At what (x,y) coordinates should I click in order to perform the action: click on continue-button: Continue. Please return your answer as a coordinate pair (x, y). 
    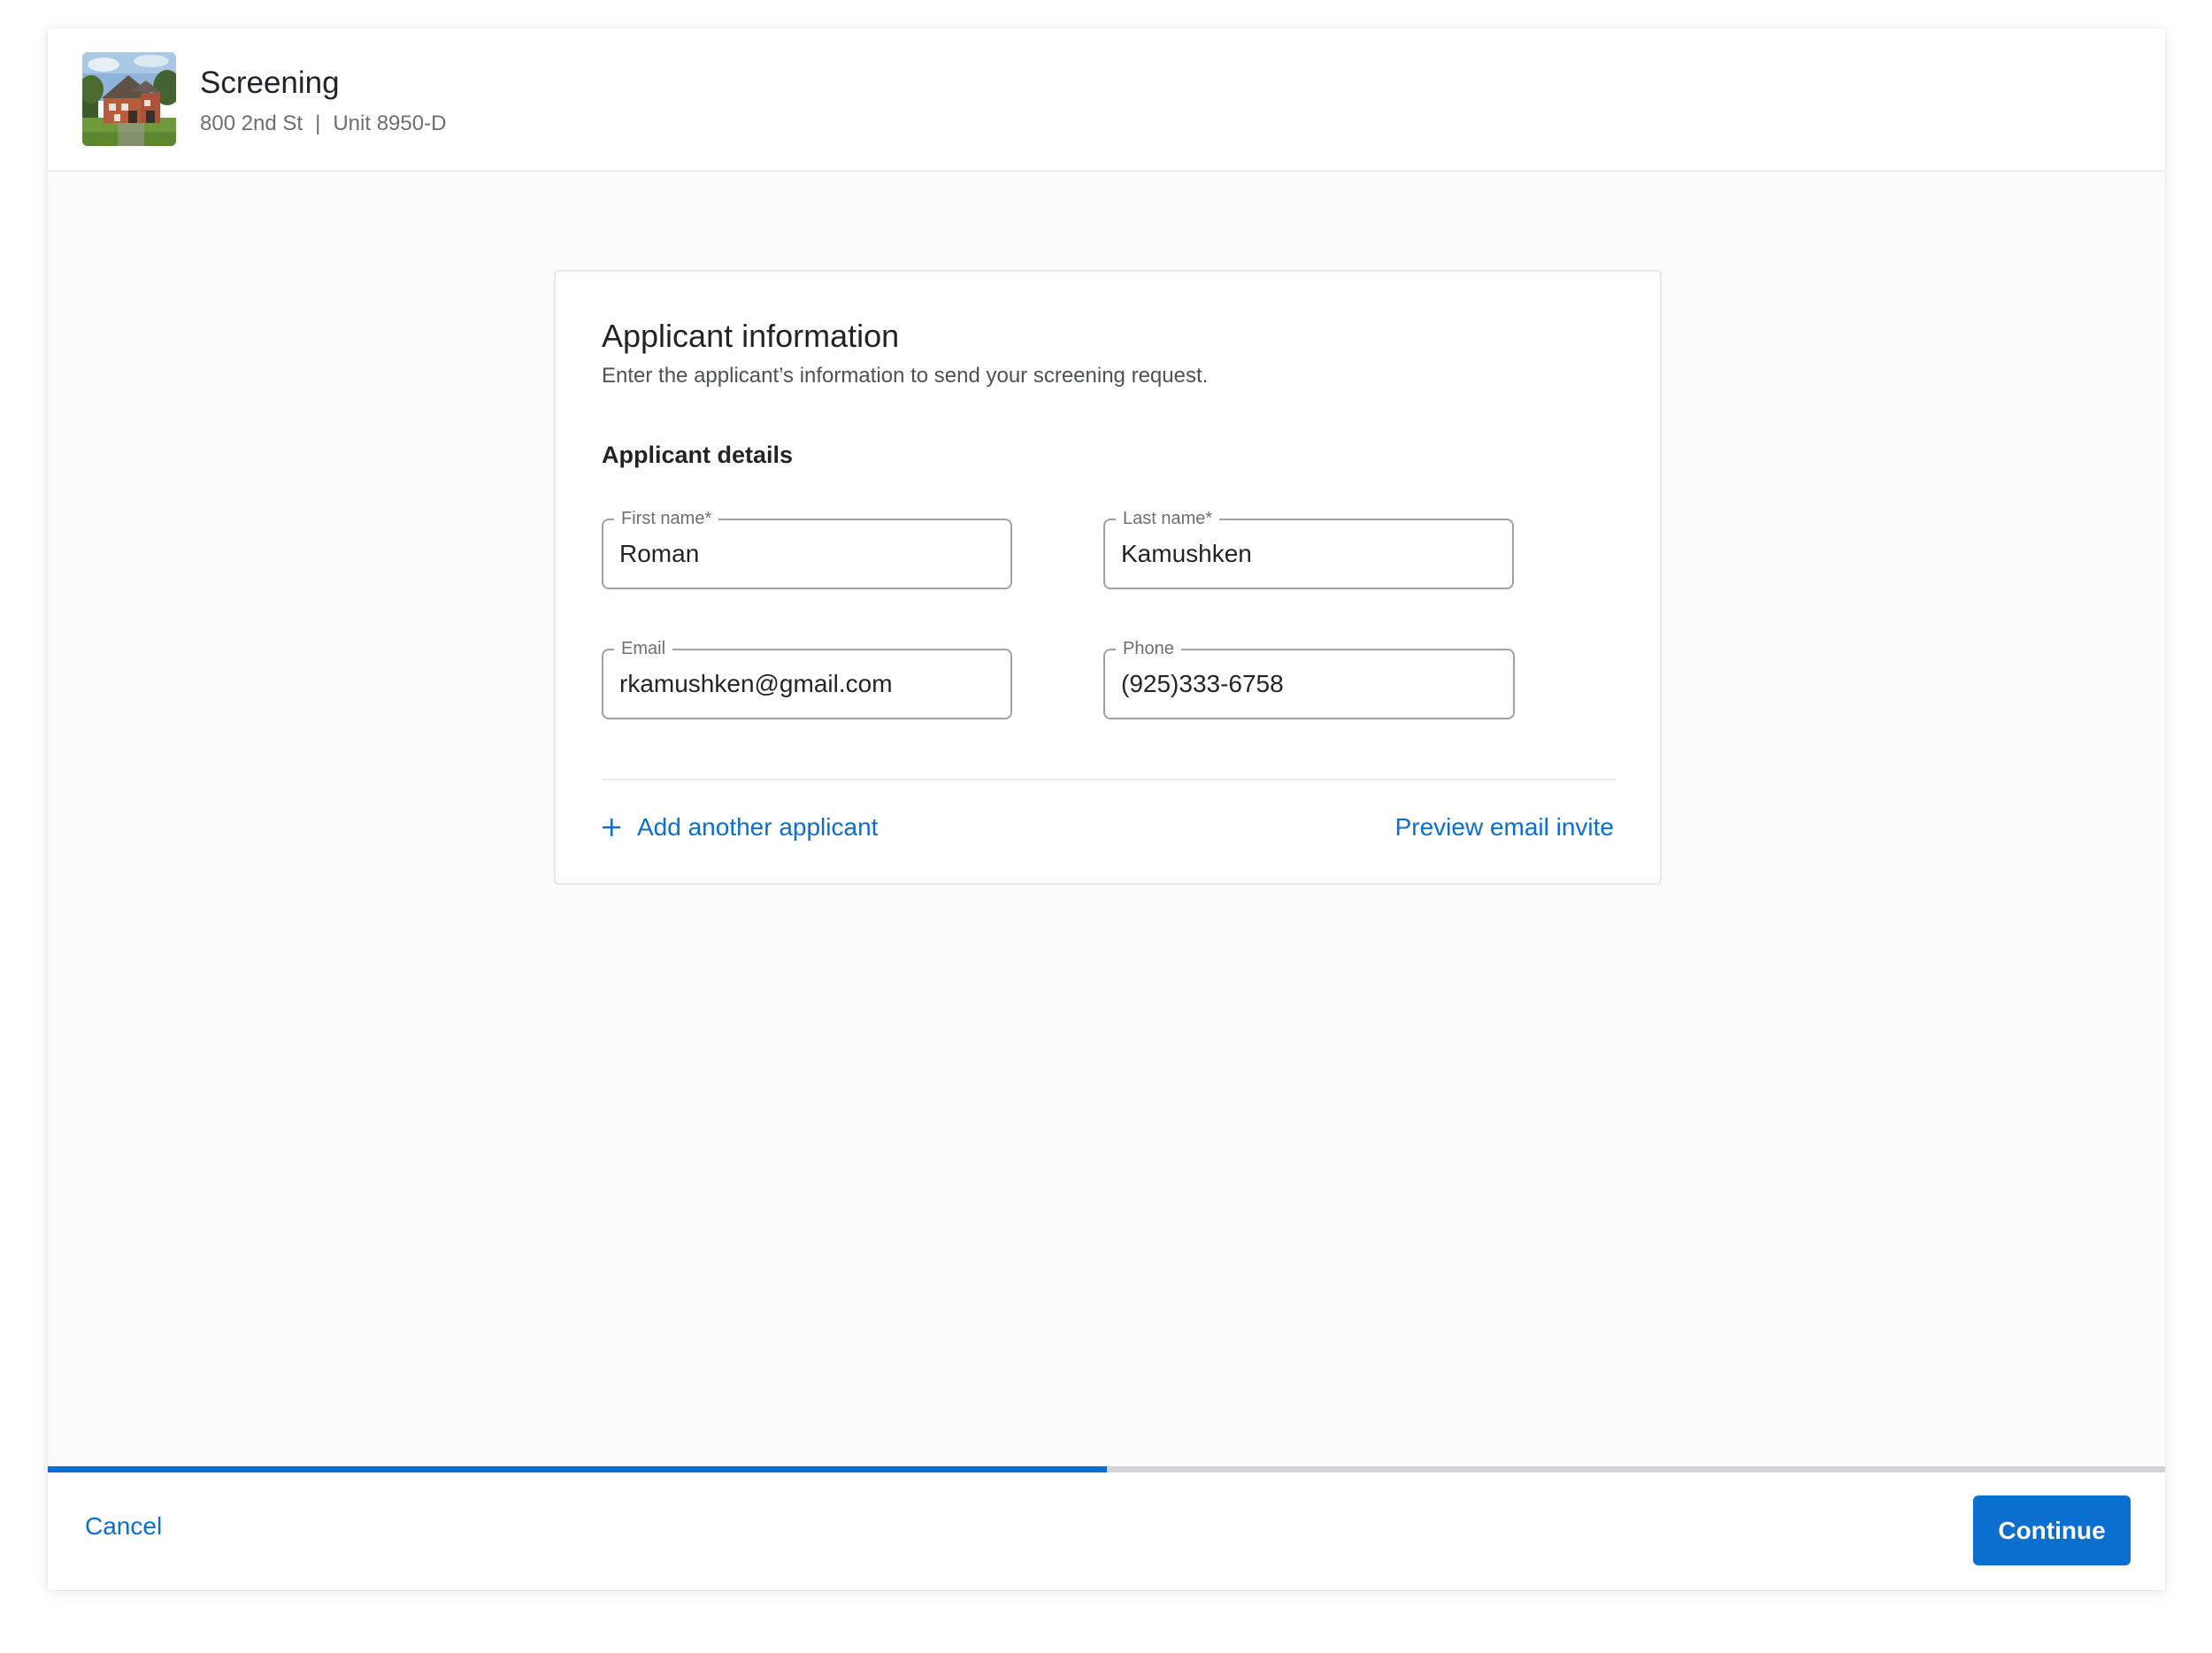
    Looking at the image, I should click on (2052, 1530).